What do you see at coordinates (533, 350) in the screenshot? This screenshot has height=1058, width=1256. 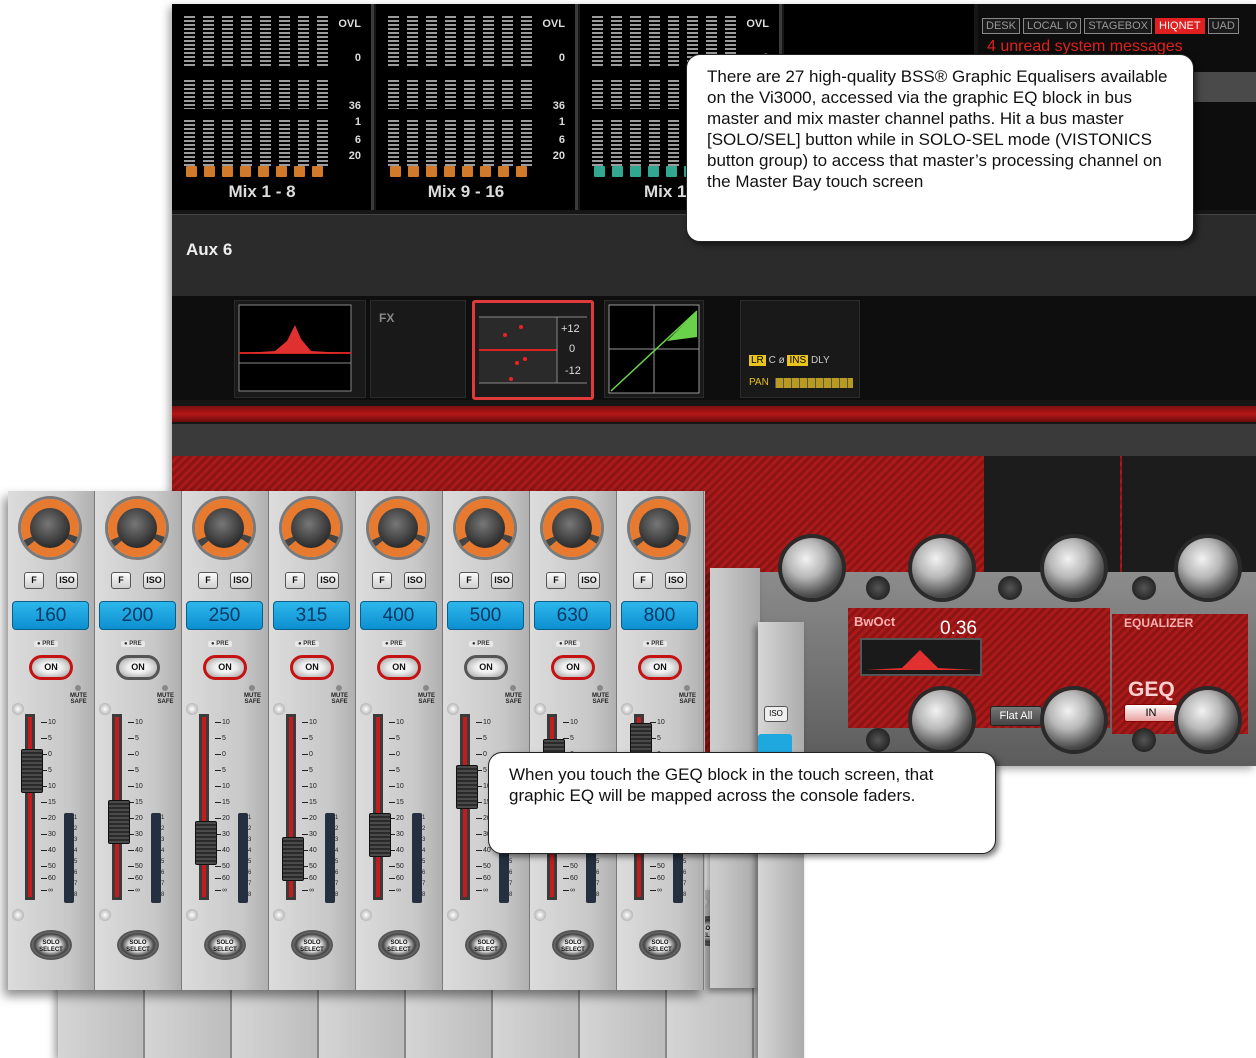 I see `geq-block: +12 0 -12` at bounding box center [533, 350].